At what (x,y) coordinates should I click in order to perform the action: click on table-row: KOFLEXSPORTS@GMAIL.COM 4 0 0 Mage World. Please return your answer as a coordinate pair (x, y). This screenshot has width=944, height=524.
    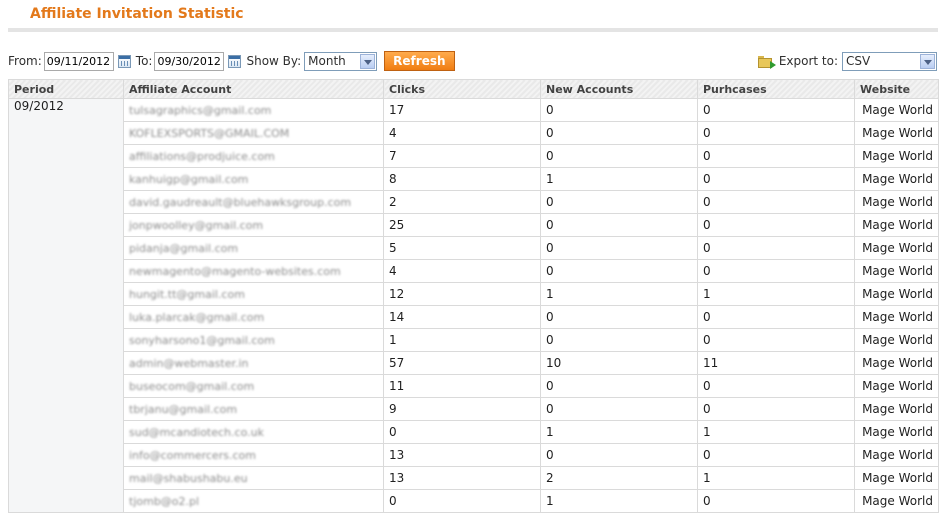
    Looking at the image, I should click on (474, 133).